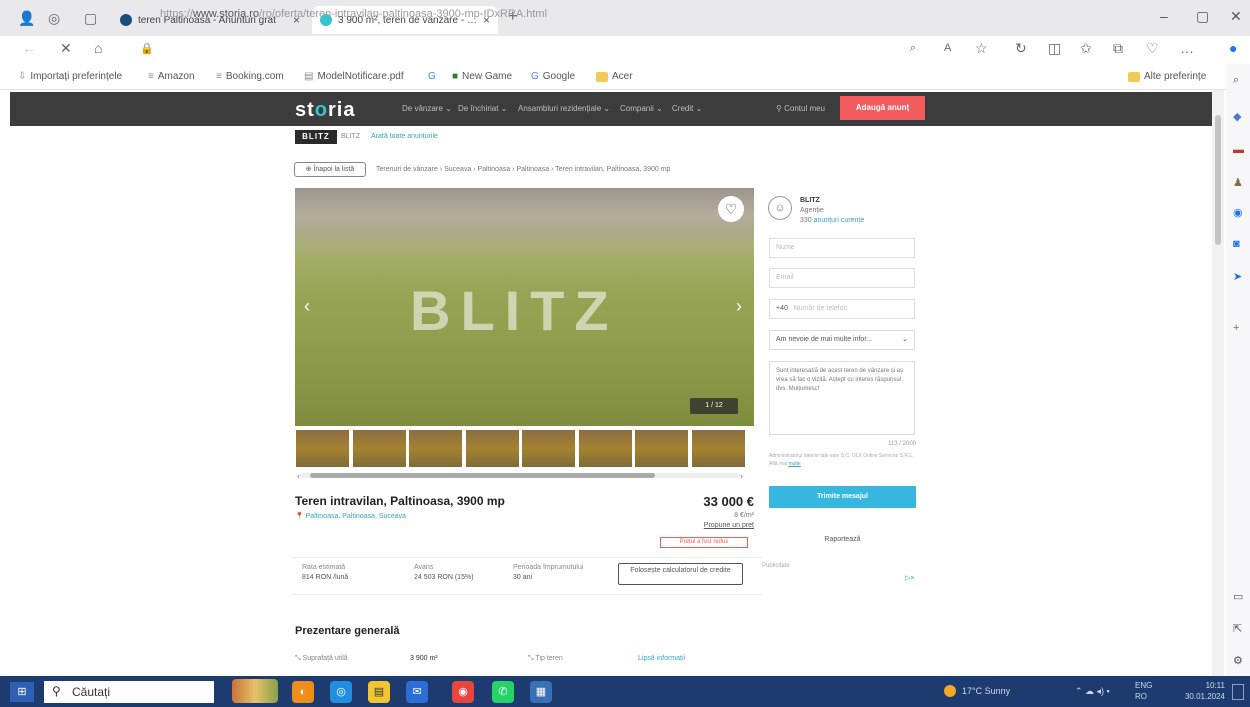  I want to click on nav-ansambluri: Ansambluri rezidențiale ⌄, so click(564, 108).